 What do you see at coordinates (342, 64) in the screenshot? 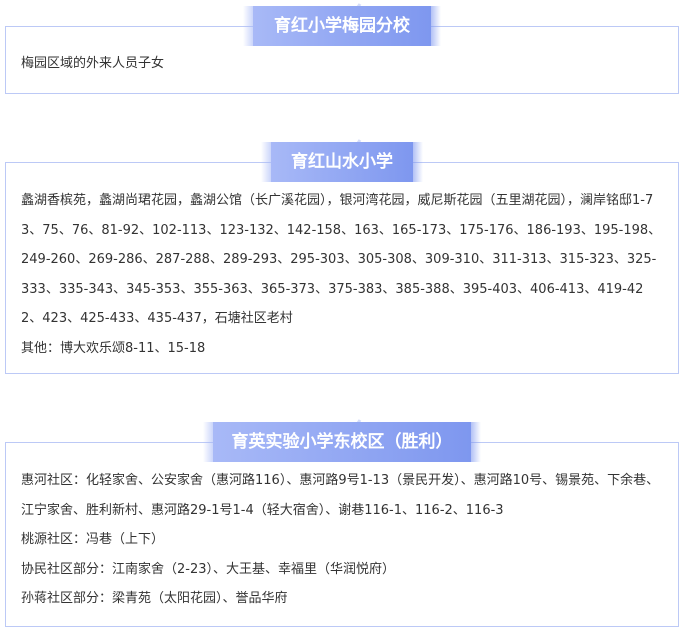
I see `section-content: 梅园区域的外来人员子女` at bounding box center [342, 64].